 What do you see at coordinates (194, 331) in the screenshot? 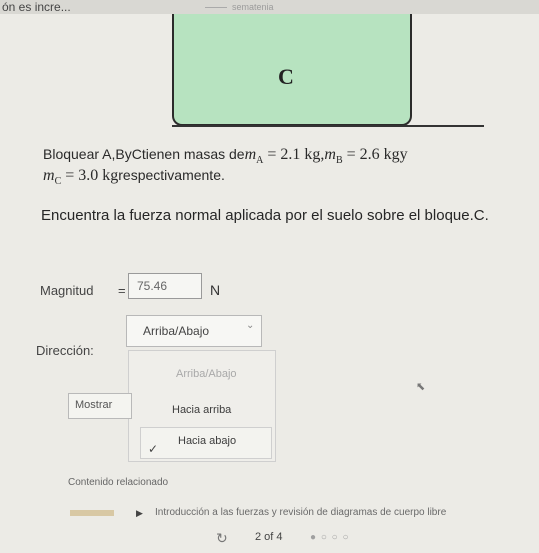
I see `direction-select: Arriba/Abajo` at bounding box center [194, 331].